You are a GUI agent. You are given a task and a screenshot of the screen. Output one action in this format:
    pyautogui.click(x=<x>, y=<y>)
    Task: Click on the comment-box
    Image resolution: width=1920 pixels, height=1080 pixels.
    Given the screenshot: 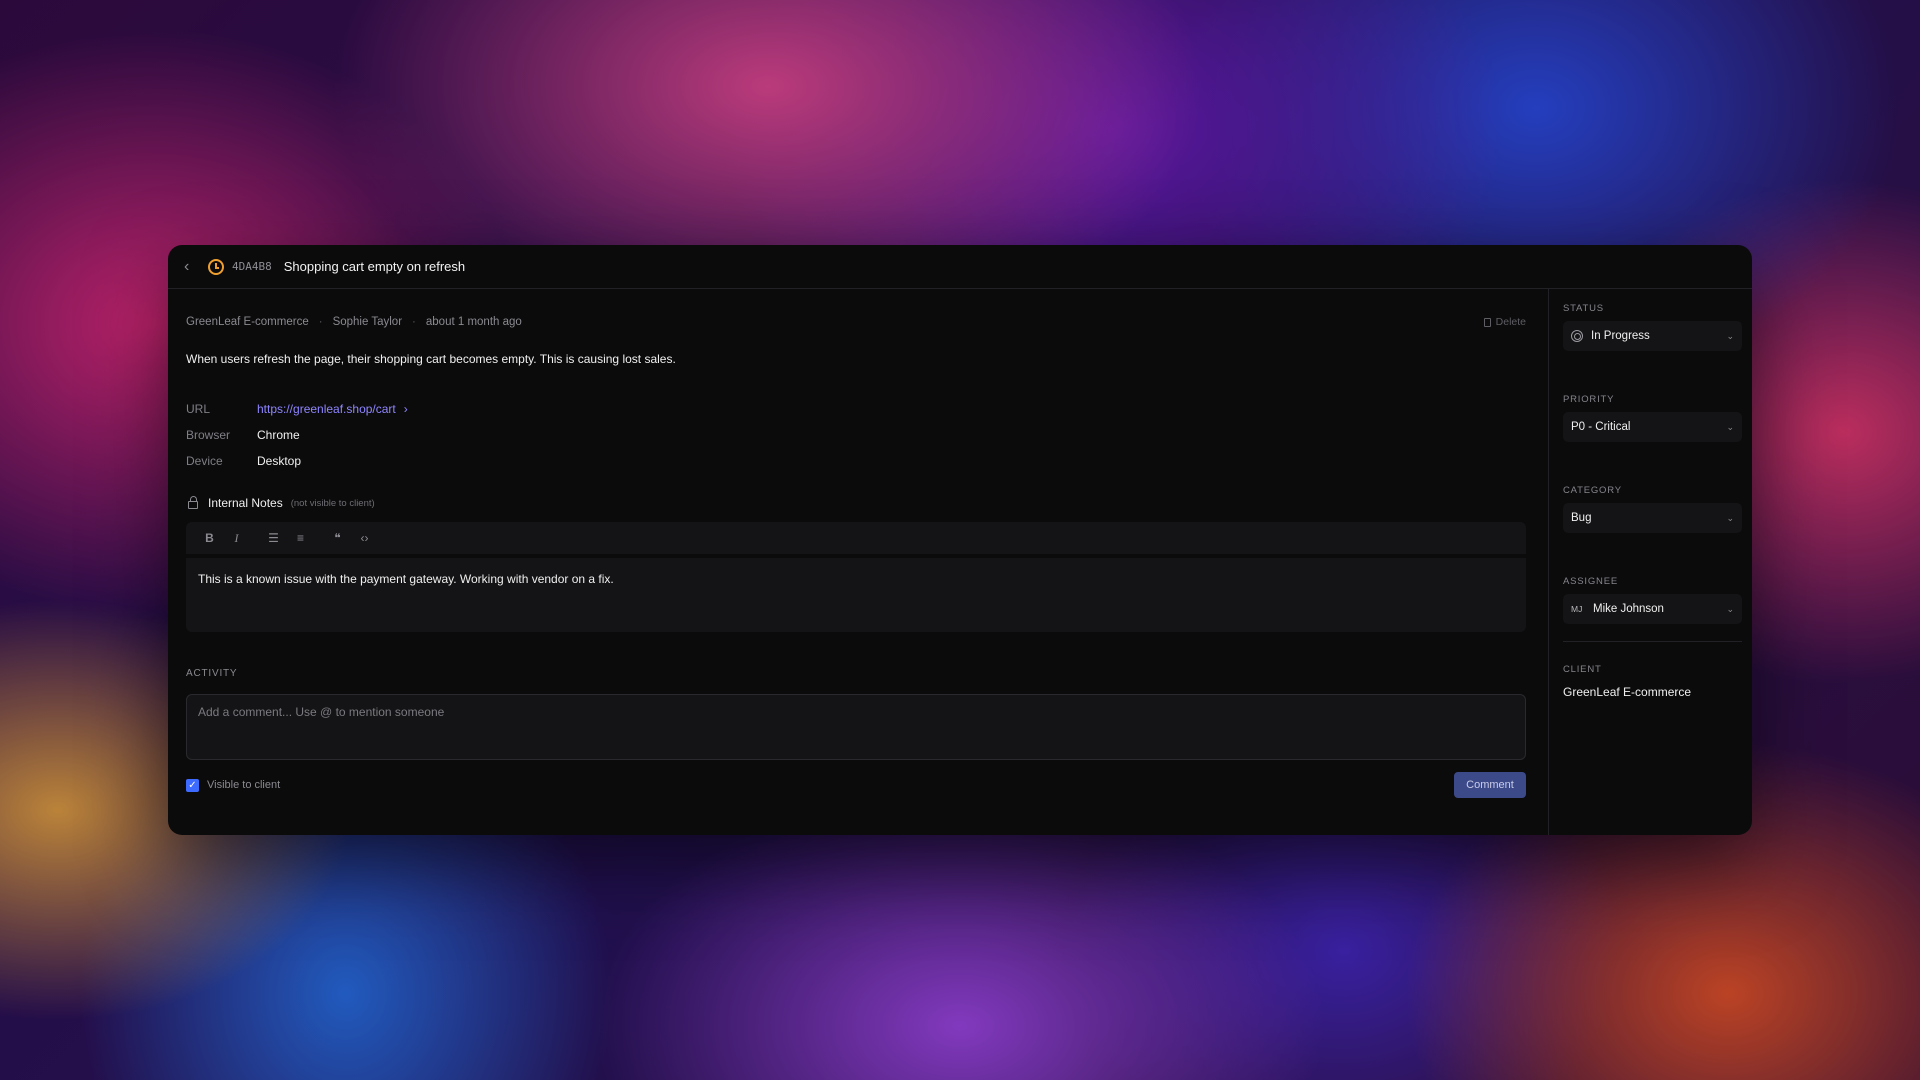 What is the action you would take?
    pyautogui.click(x=856, y=727)
    